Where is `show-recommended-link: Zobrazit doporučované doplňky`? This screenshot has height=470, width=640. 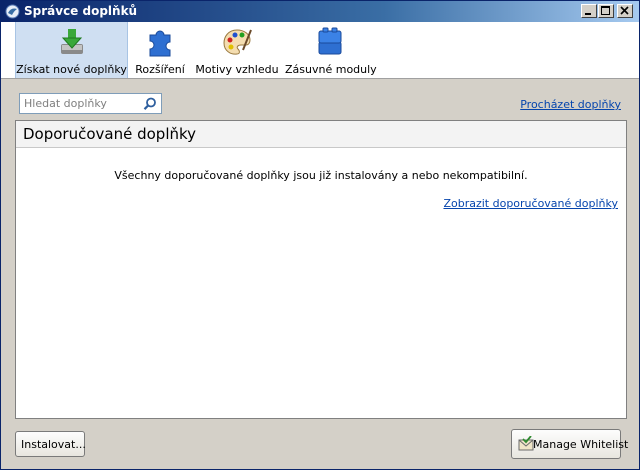 show-recommended-link: Zobrazit doporučované doplňky is located at coordinates (530, 203).